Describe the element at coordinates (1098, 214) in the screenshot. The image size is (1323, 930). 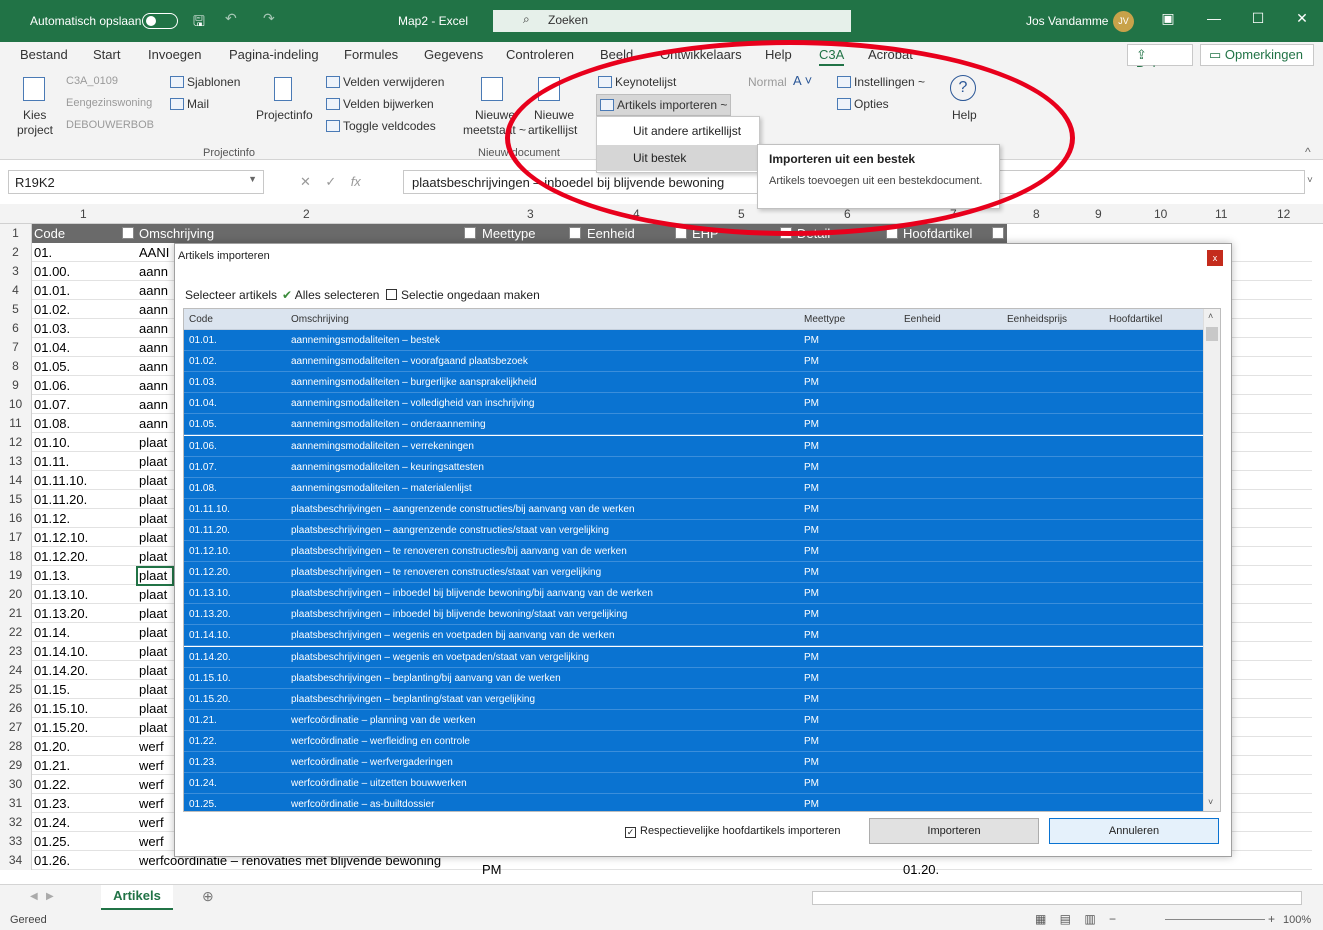
I see `col-header-9: 9` at that location.